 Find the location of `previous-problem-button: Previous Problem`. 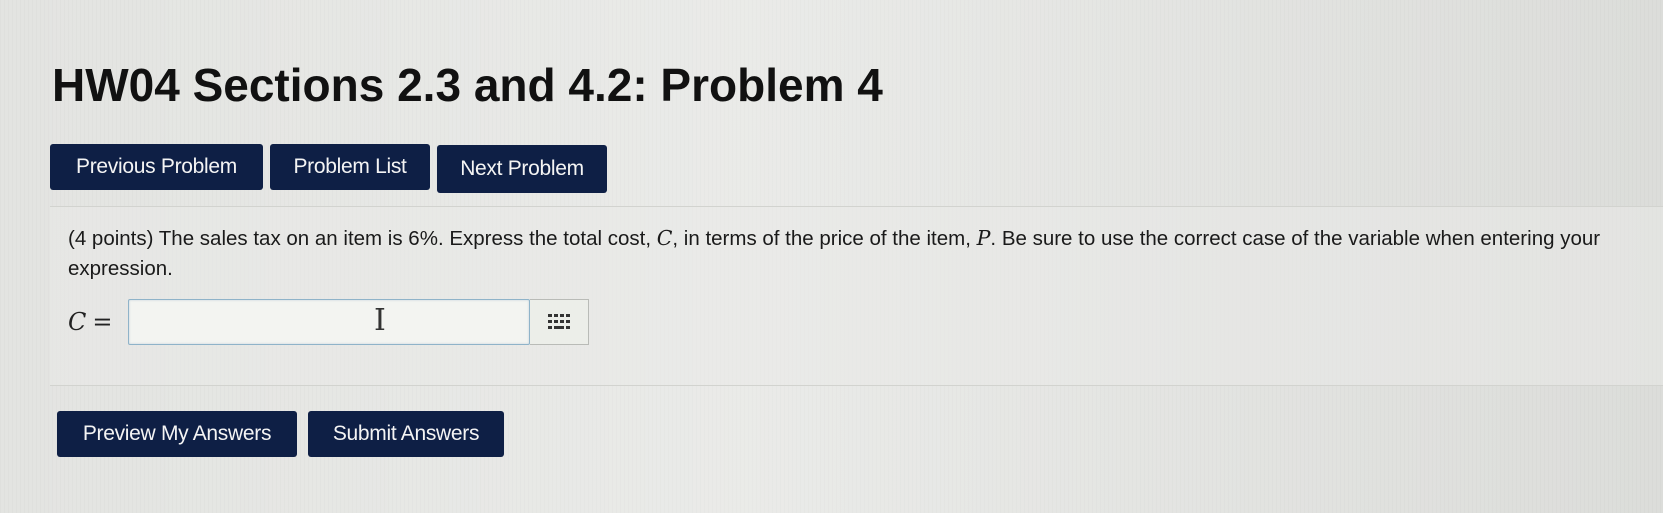

previous-problem-button: Previous Problem is located at coordinates (156, 167).